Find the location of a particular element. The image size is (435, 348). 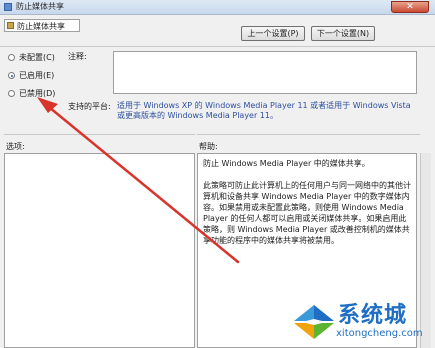

watermark-name: 系统城 is located at coordinates (373, 315).